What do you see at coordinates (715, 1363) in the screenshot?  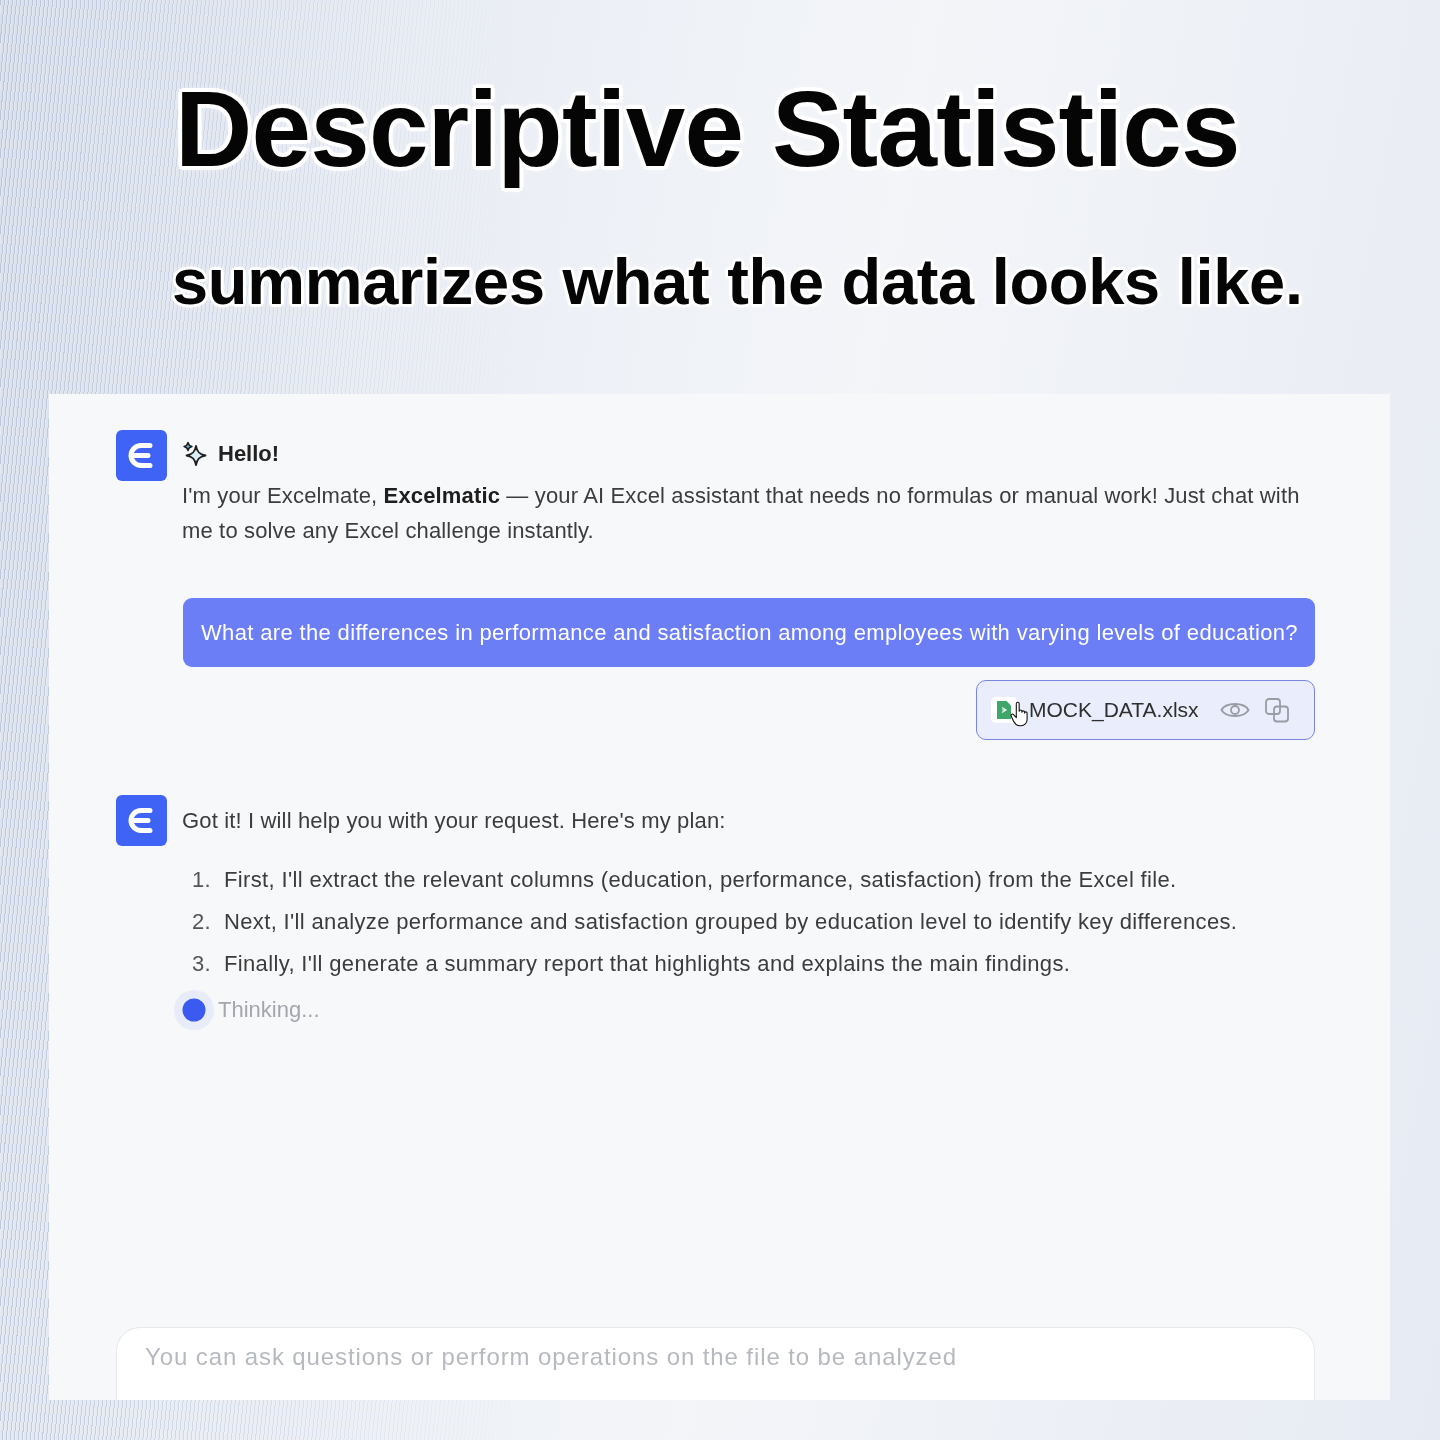 I see `message-input: You can ask questions or perform operations on the file to be analyzed` at bounding box center [715, 1363].